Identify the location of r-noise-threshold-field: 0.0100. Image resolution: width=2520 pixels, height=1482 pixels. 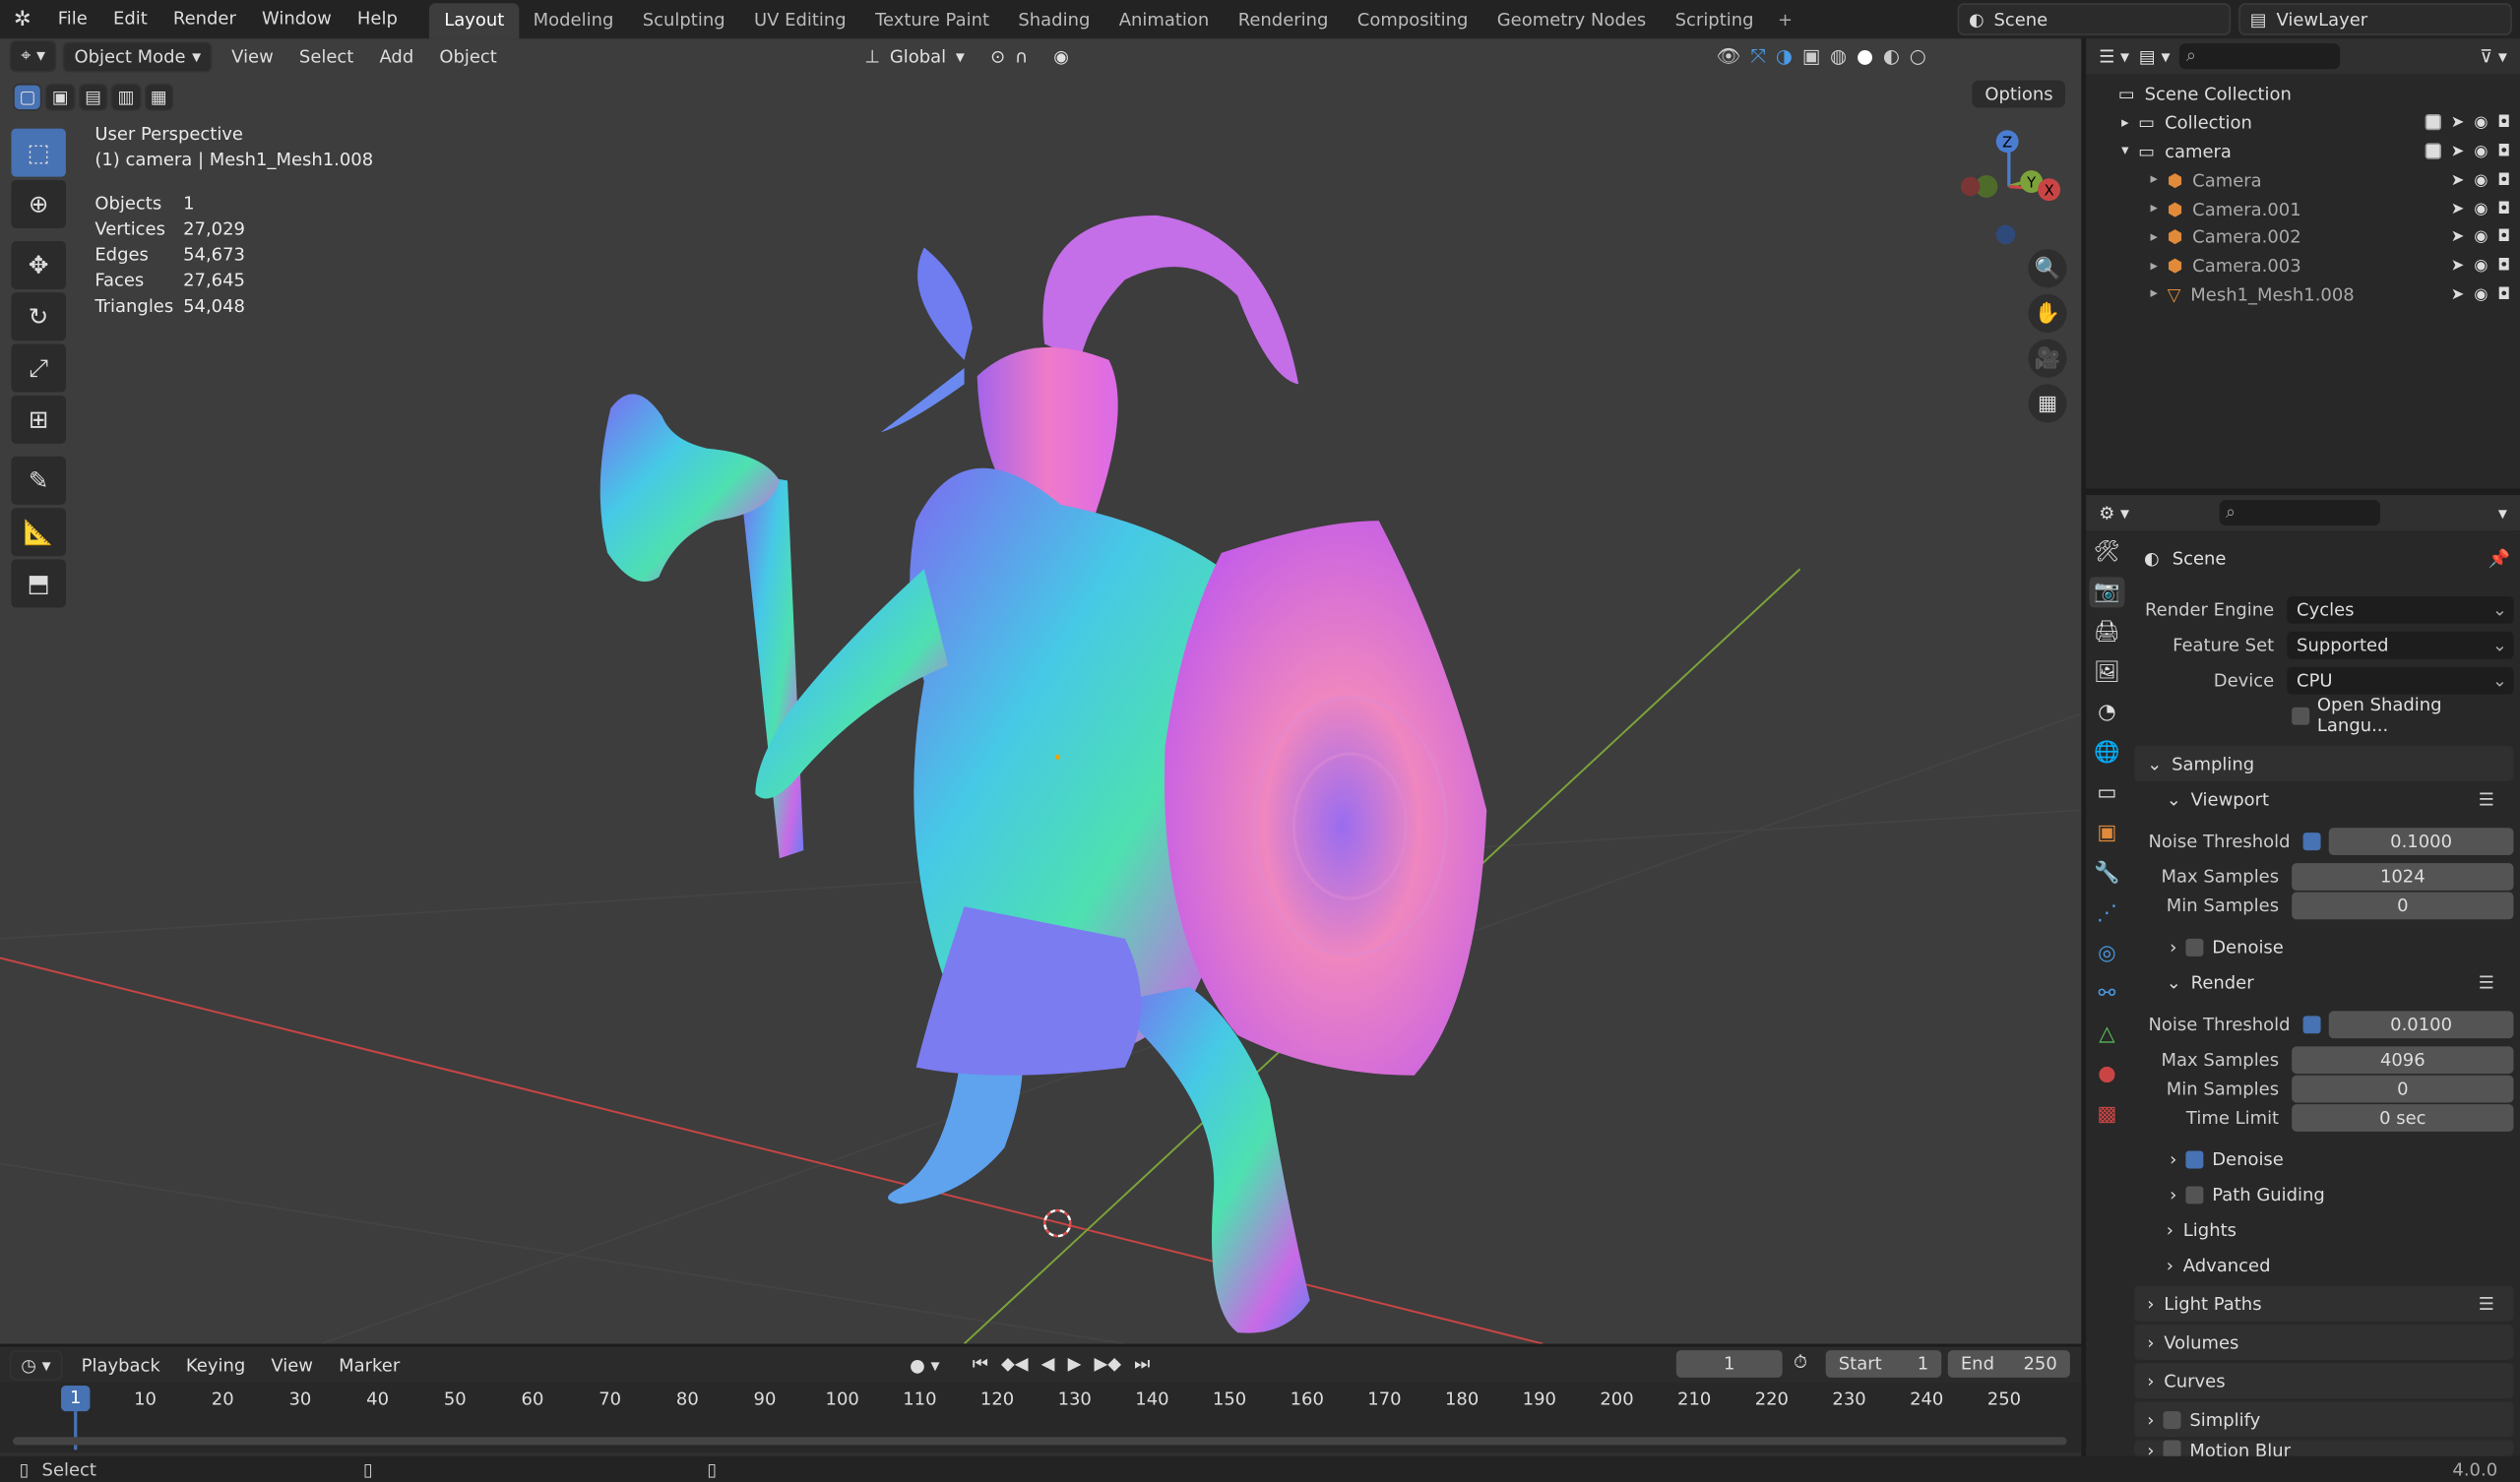
(2421, 1024).